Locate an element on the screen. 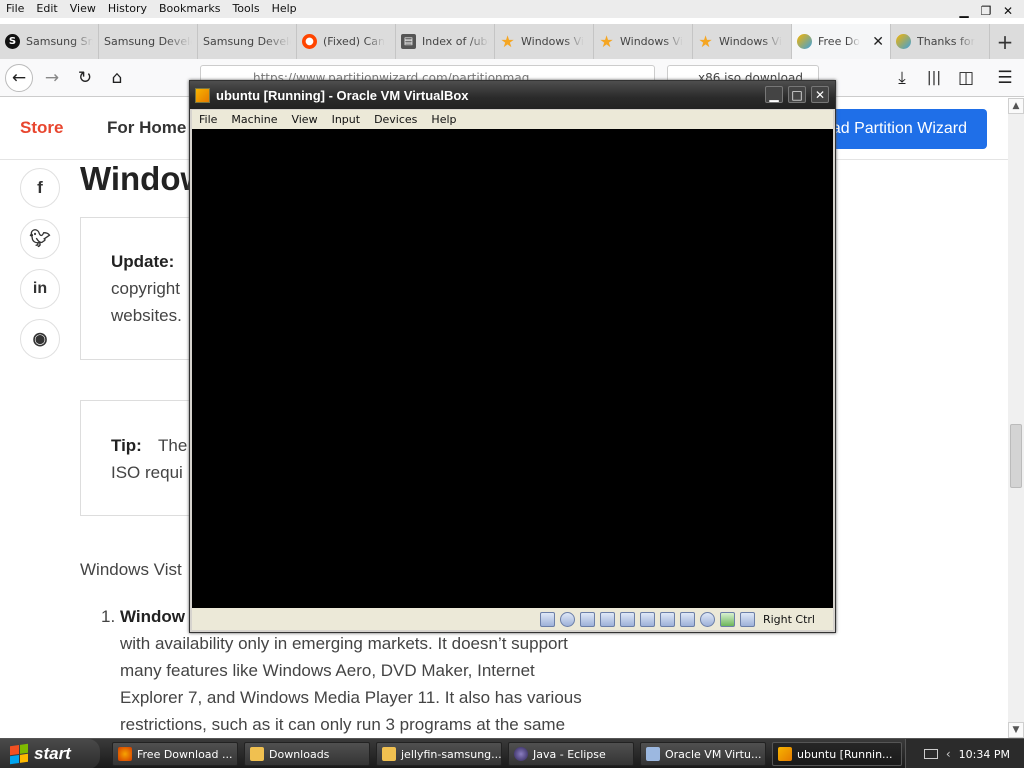 The image size is (1024, 768). list-number: 1. is located at coordinates (108, 616).